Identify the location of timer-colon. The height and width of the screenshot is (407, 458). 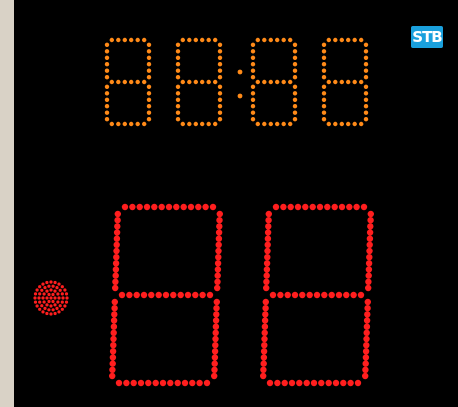
(240, 84).